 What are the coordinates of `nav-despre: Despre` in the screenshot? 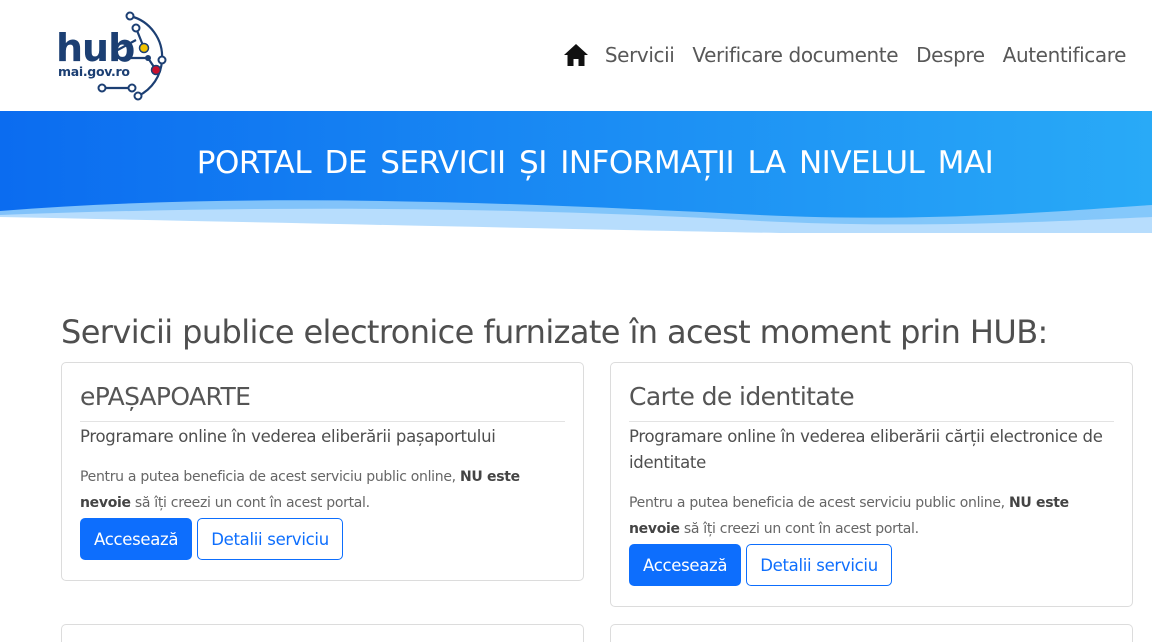 It's located at (950, 55).